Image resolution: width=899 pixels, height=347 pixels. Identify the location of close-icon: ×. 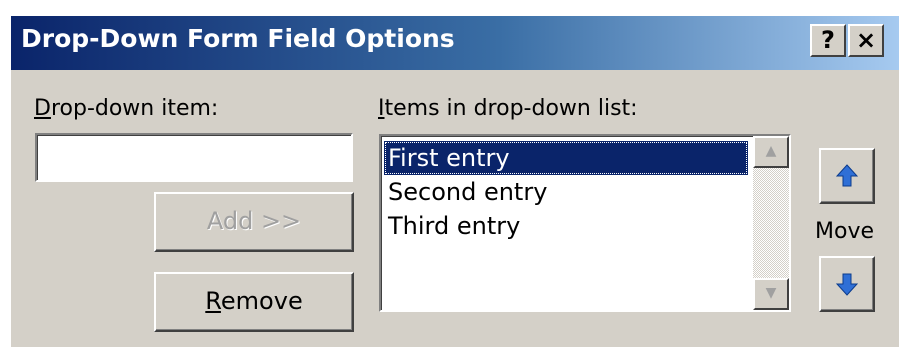
(866, 40).